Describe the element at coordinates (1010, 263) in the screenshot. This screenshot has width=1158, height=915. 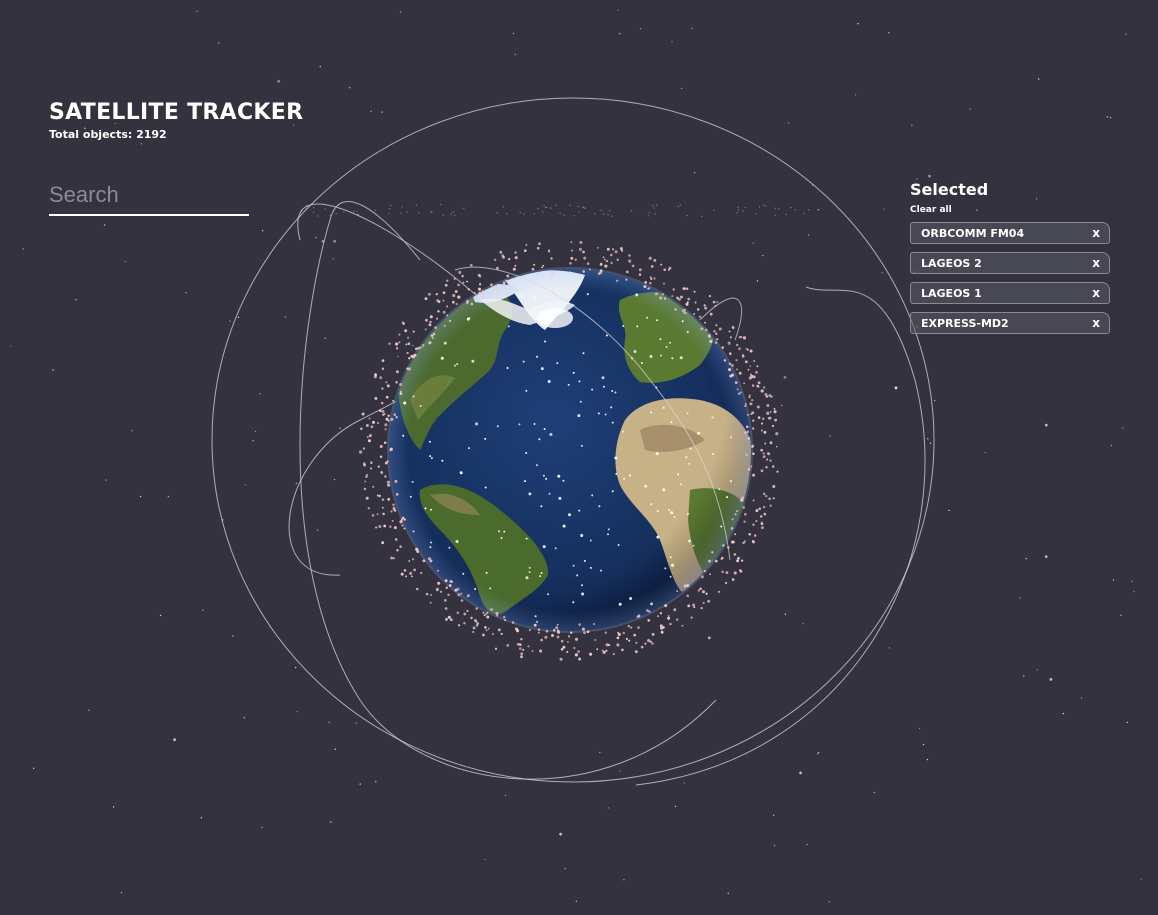
I see `selected-item: LAGEOS 2 x` at that location.